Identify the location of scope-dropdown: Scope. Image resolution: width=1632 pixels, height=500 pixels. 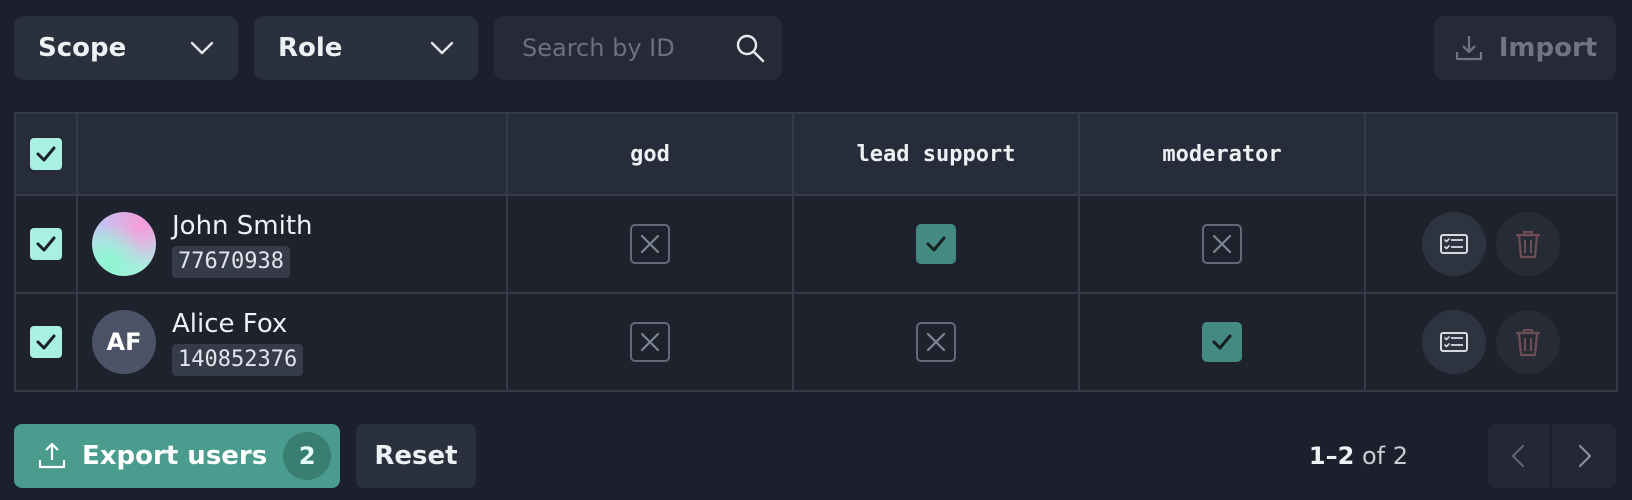
(126, 48).